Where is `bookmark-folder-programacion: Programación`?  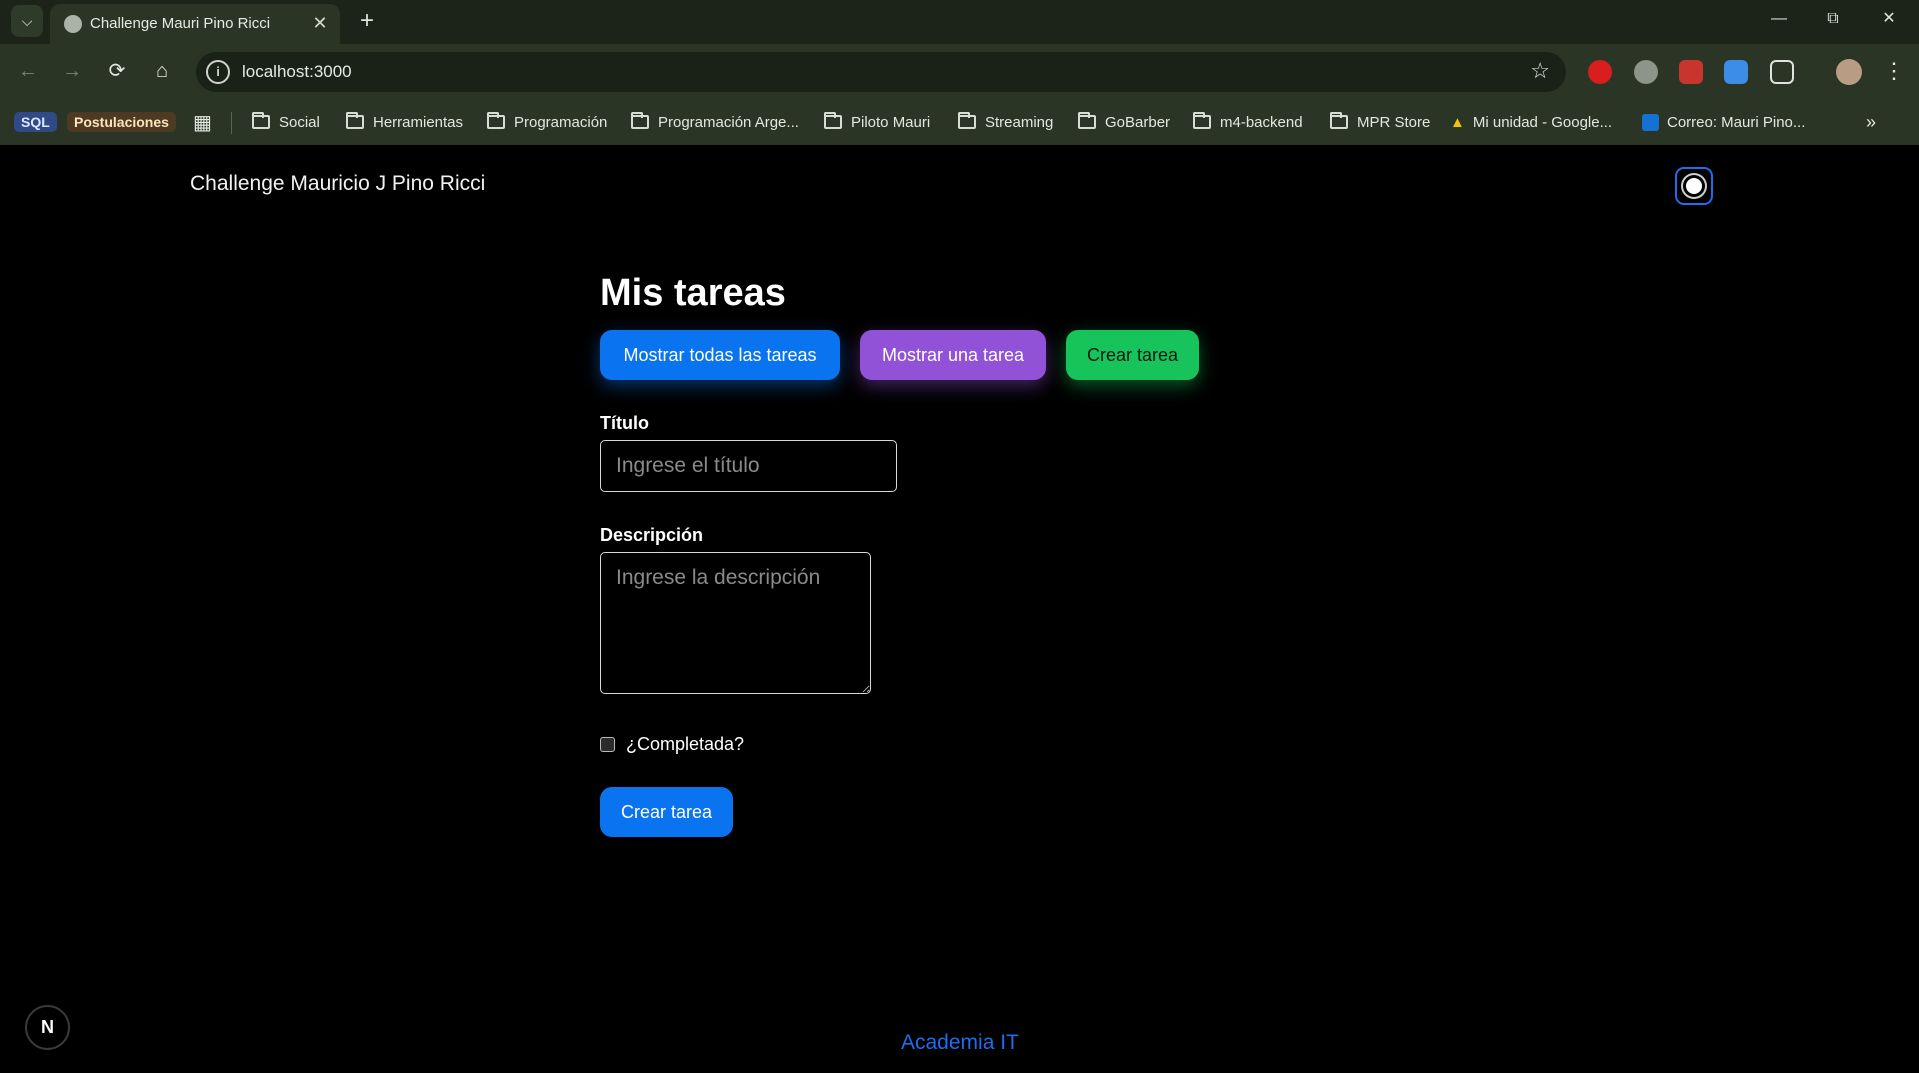 bookmark-folder-programacion: Programación is located at coordinates (547, 122).